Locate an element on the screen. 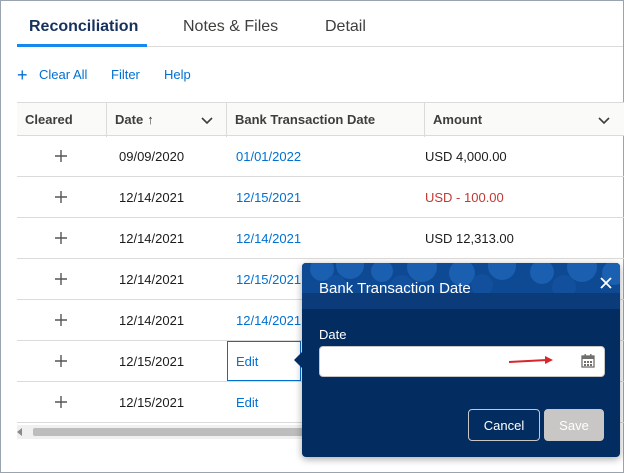  date-input is located at coordinates (462, 361).